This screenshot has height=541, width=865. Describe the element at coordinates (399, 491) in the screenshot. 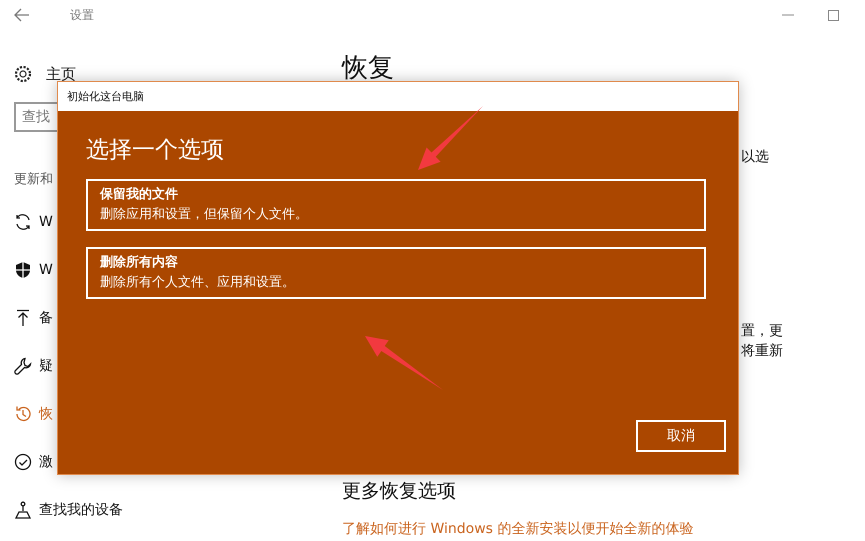

I see `section-heading: 更多恢复选项` at that location.